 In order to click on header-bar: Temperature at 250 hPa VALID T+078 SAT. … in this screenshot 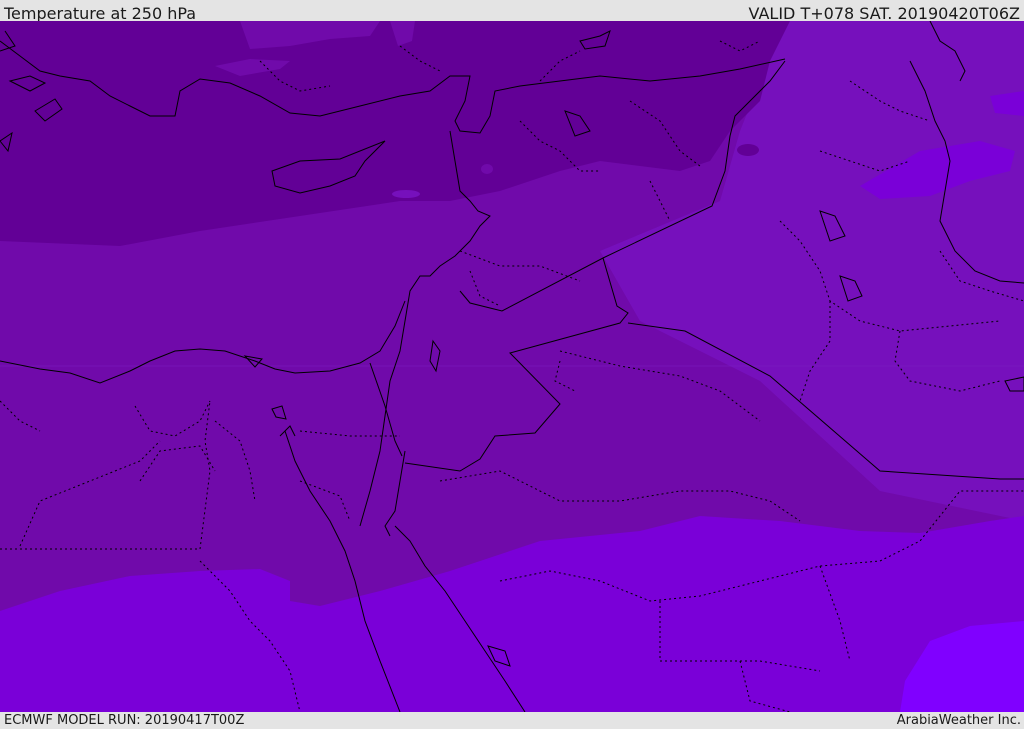, I will do `click(512, 11)`.